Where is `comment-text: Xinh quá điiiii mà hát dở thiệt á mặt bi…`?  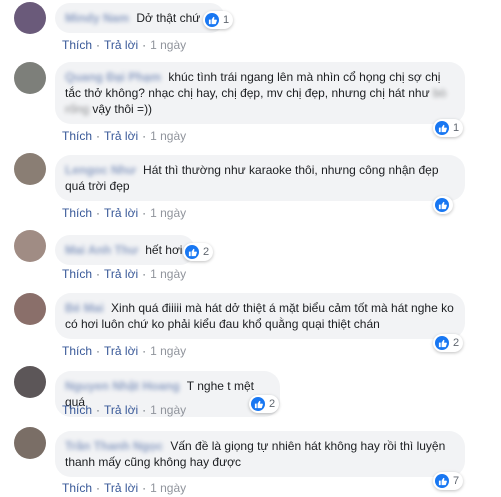 comment-text: Xinh quá điiiii mà hát dở thiệt á mặt bi… is located at coordinates (259, 316).